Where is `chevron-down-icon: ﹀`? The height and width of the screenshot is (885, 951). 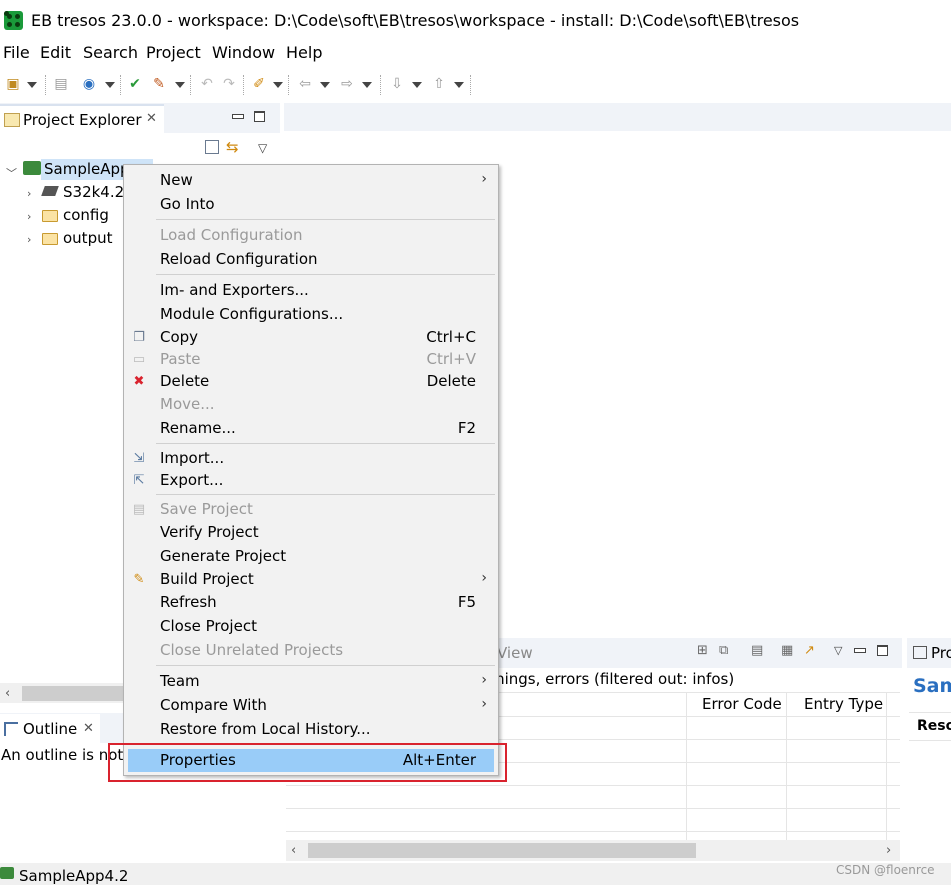
chevron-down-icon: ﹀ is located at coordinates (11, 173).